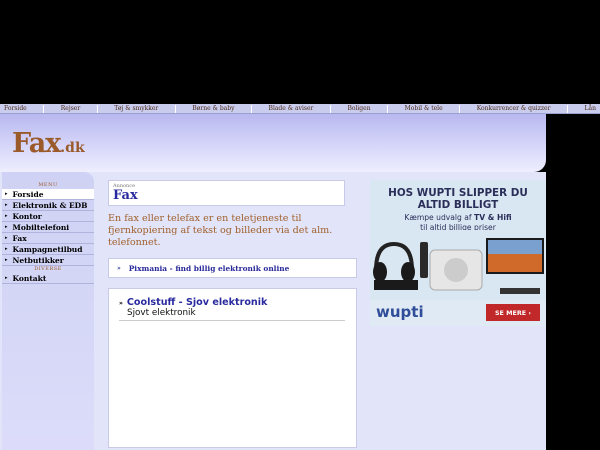 The width and height of the screenshot is (600, 450). I want to click on nav-link: Blade & aviser, so click(291, 108).